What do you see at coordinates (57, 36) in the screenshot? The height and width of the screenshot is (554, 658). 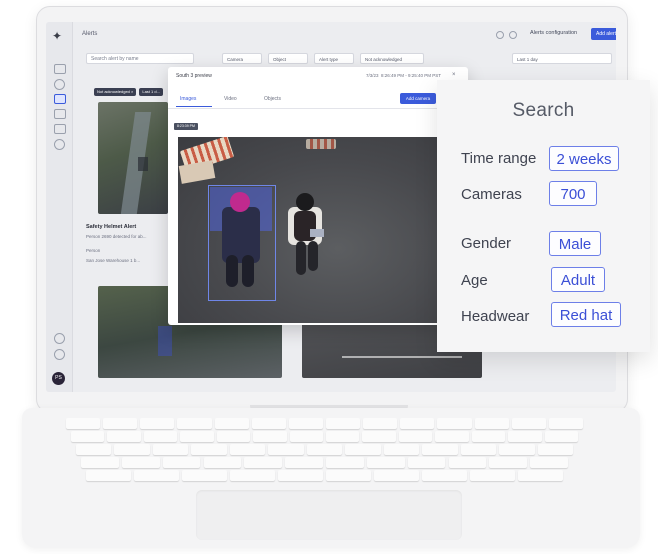 I see `app-logo-icon: ✦` at bounding box center [57, 36].